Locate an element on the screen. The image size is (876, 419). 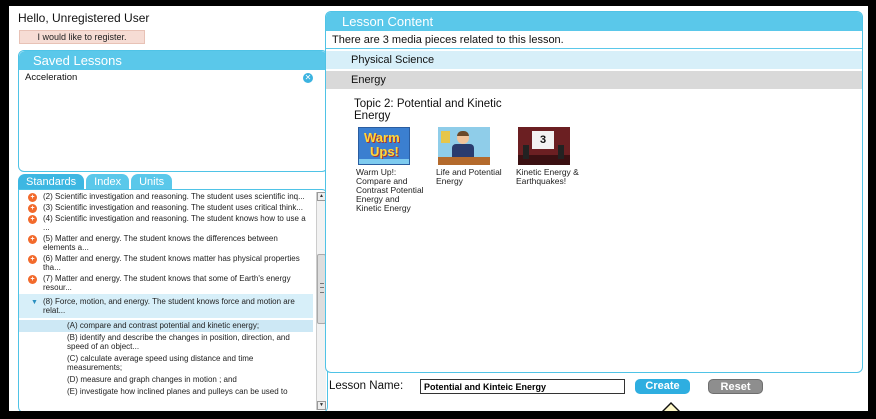
media-title: Kinetic Energy & Earthquakes! is located at coordinates (551, 177).